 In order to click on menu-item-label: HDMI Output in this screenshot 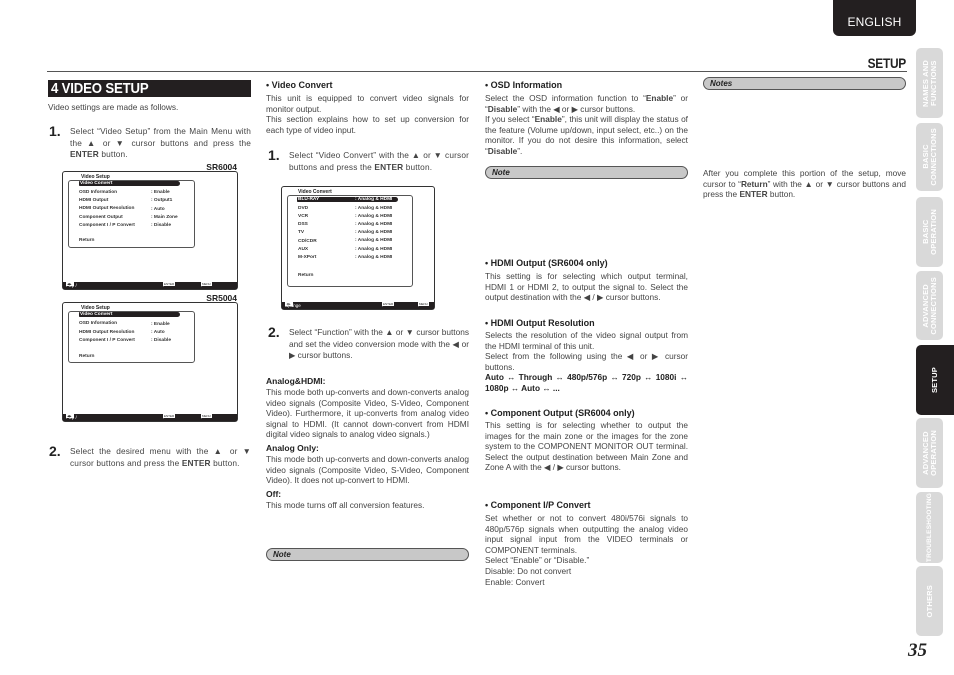, I will do `click(93, 200)`.